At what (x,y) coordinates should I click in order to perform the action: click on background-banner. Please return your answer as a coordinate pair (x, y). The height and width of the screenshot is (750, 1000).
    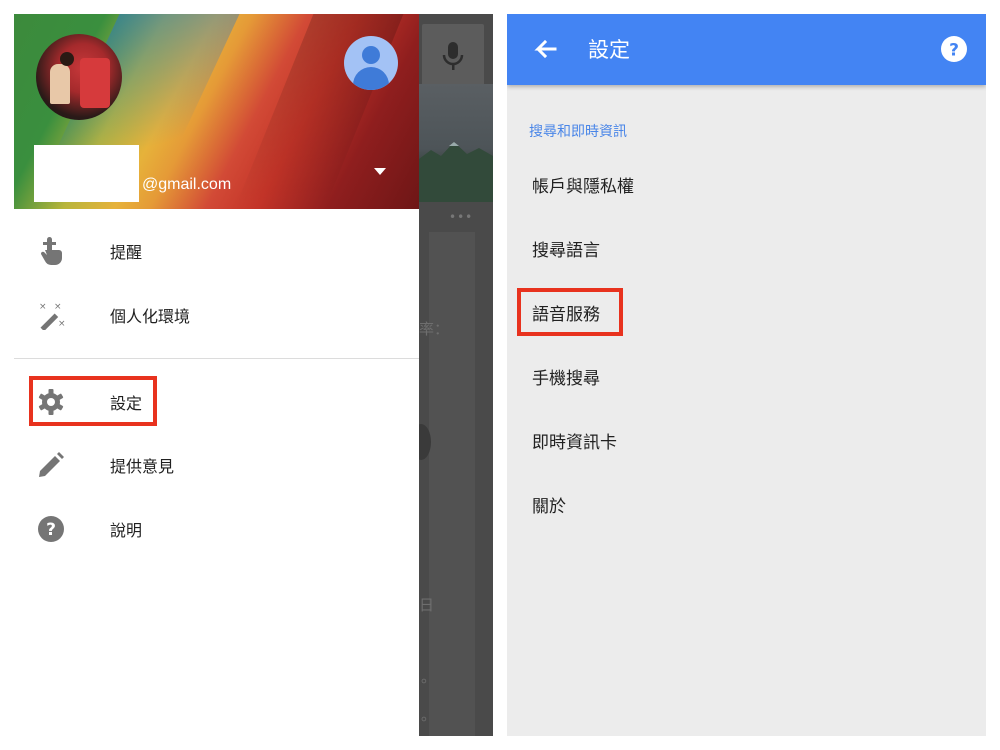
    Looking at the image, I should click on (456, 143).